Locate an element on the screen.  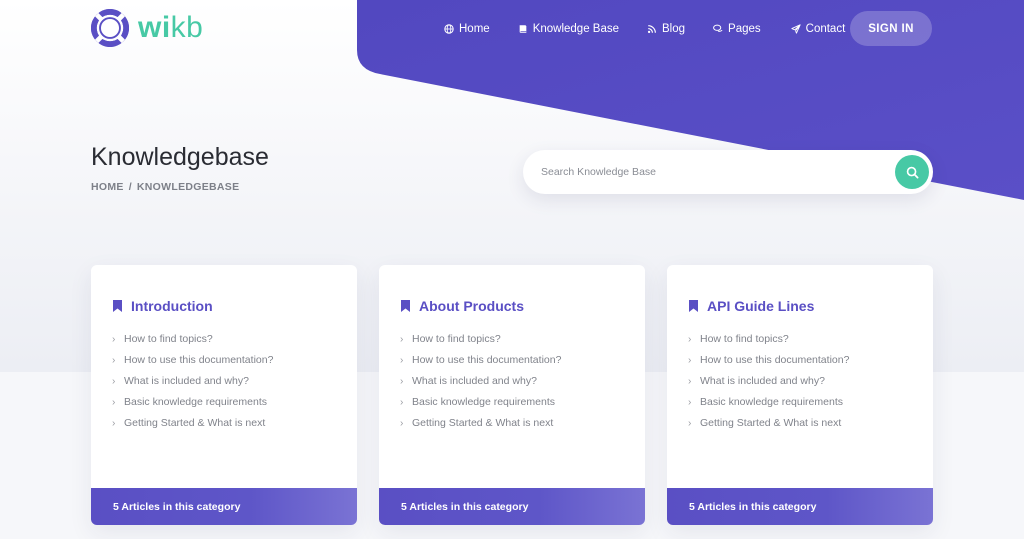
search-icon is located at coordinates (912, 172).